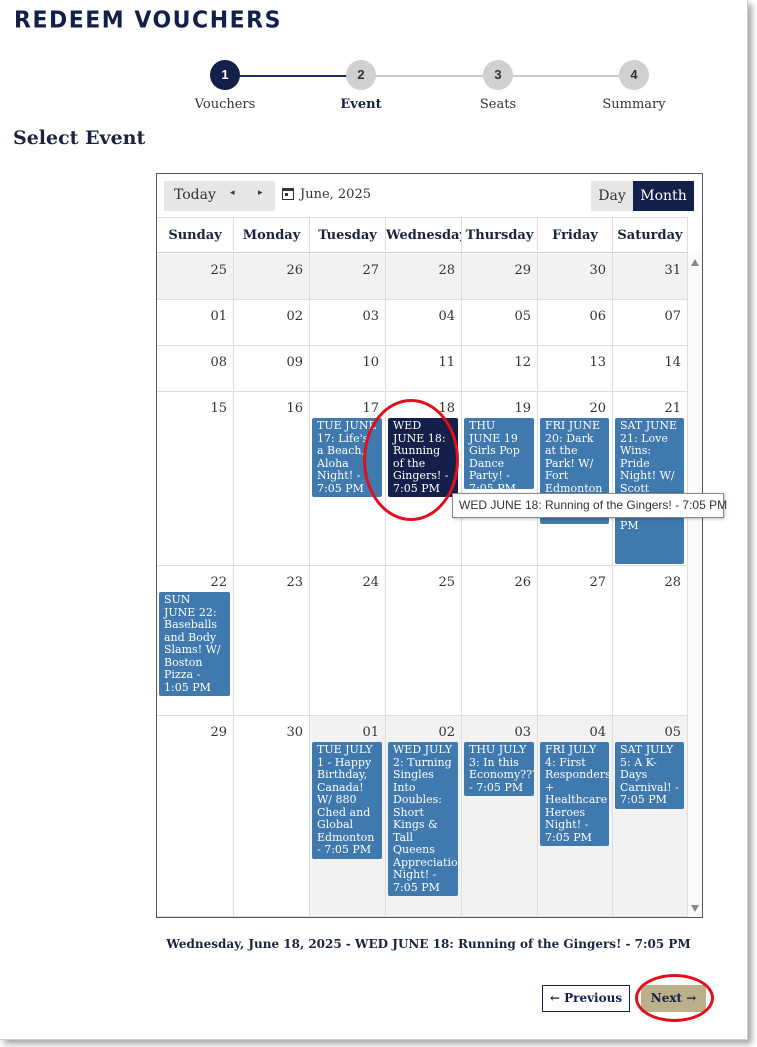  I want to click on next-month-icon: ▸, so click(260, 193).